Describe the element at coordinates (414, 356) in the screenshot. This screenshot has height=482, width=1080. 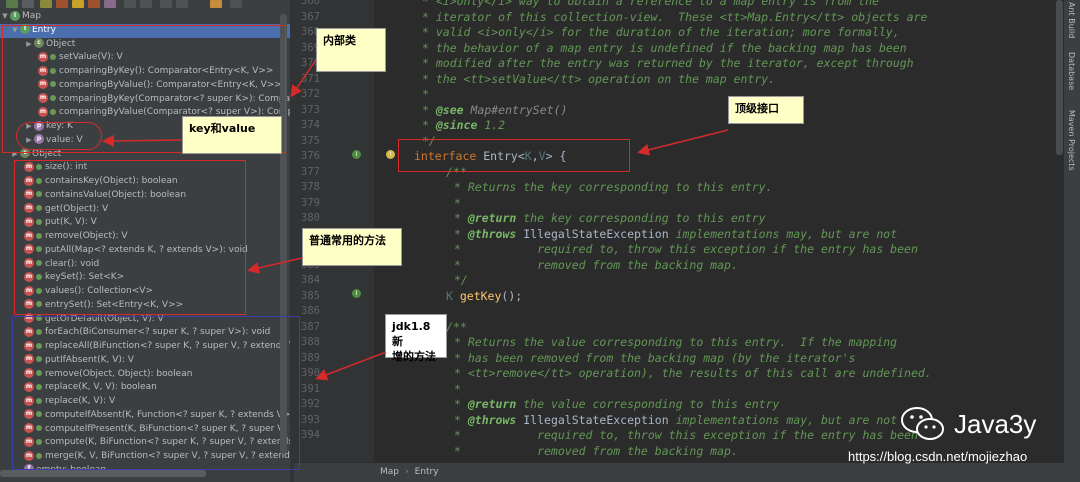
I see `jdk18-note-line: 增的方法` at that location.